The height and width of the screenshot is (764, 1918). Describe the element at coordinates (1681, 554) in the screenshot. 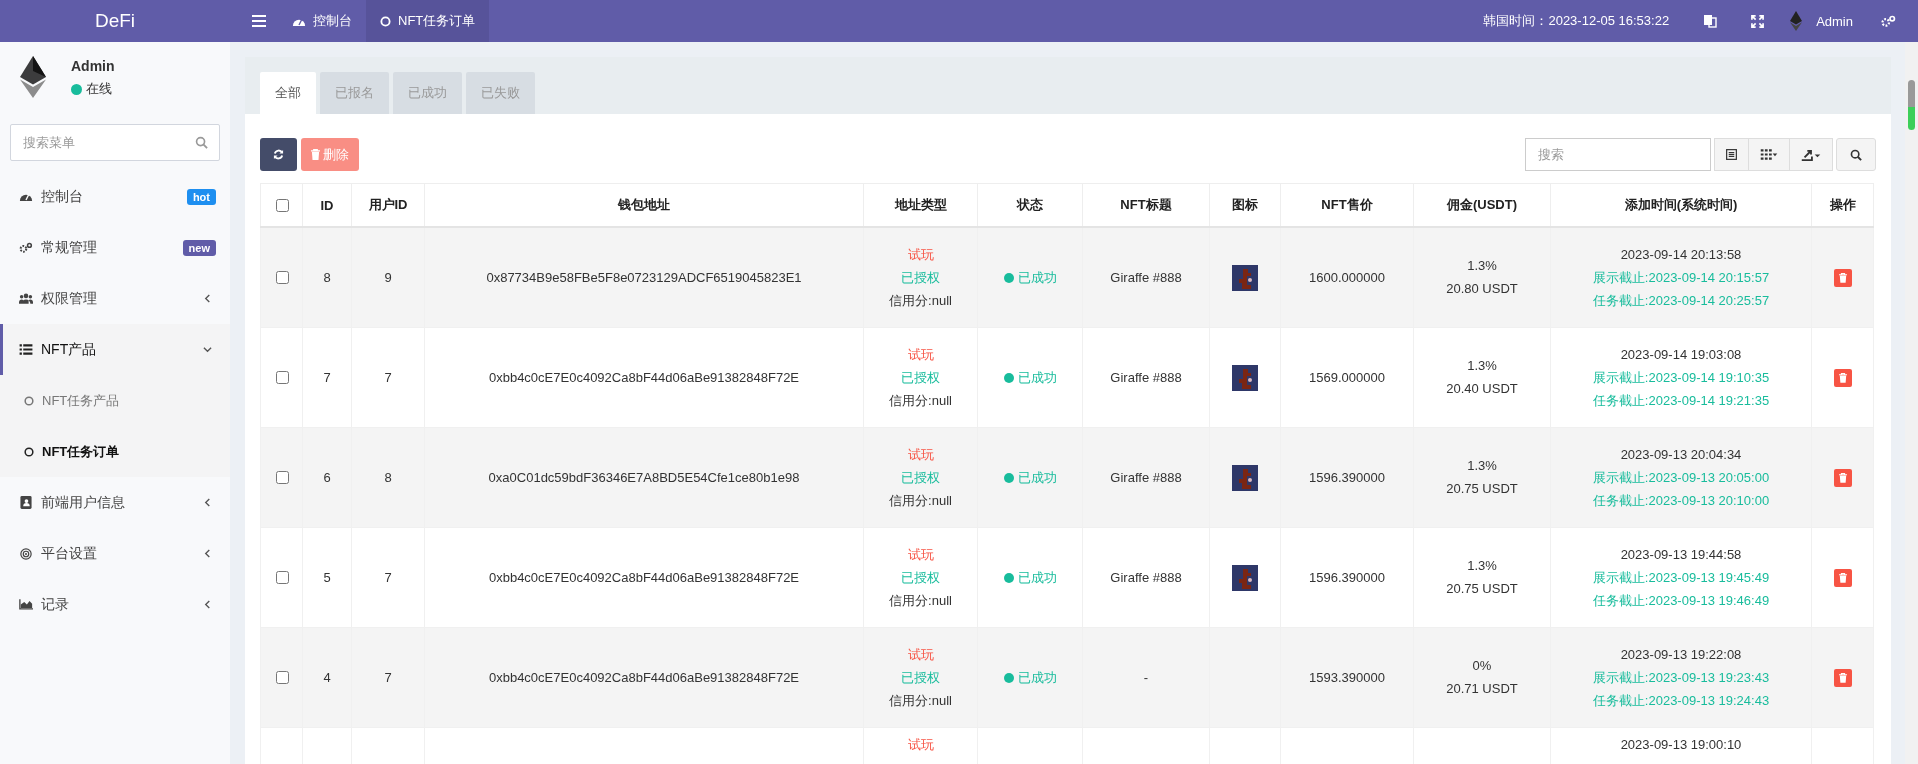

I see `added-time-text: 2023-09-13 19:44:58` at that location.